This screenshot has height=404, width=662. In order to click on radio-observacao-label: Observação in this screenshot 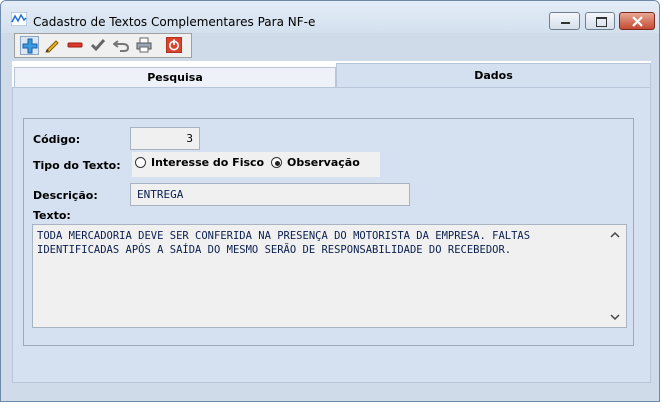, I will do `click(323, 162)`.